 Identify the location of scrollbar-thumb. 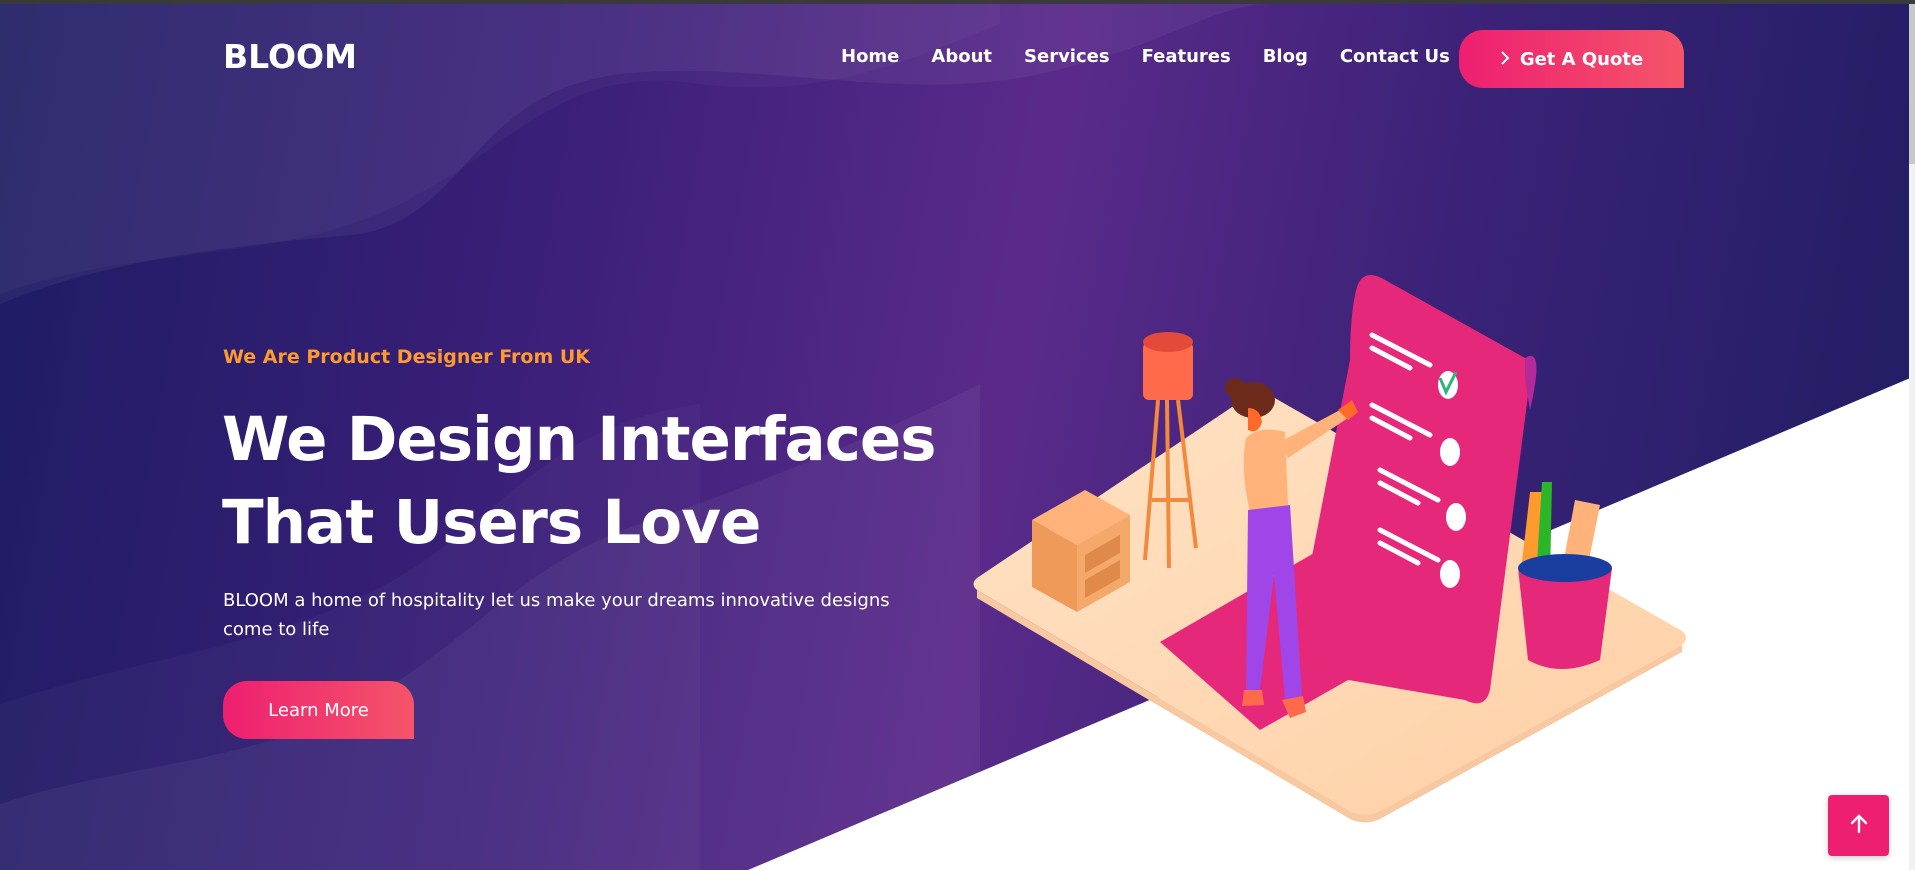
(1912, 84).